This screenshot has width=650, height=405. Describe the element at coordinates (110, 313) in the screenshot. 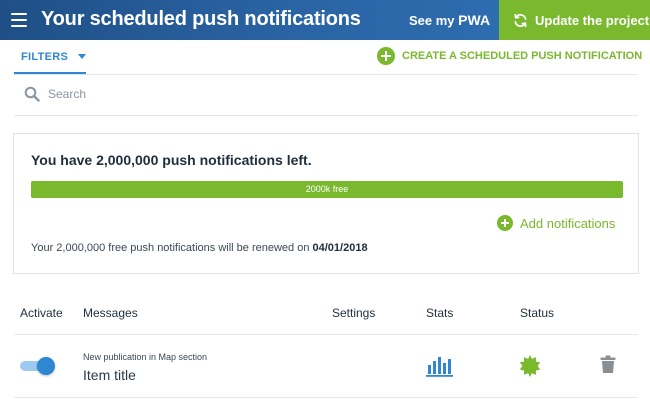

I see `column-header-messages: Messages` at that location.